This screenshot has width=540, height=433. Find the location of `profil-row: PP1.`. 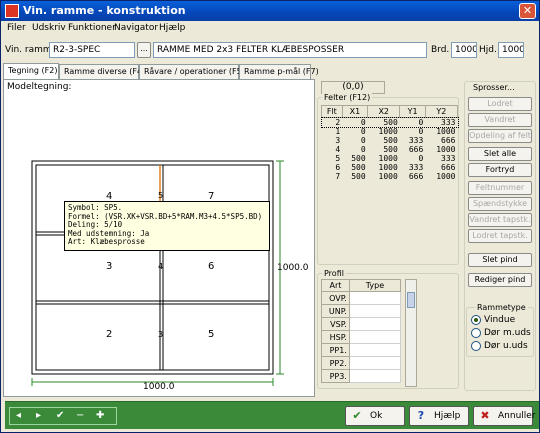

profil-row: PP1. is located at coordinates (361, 350).